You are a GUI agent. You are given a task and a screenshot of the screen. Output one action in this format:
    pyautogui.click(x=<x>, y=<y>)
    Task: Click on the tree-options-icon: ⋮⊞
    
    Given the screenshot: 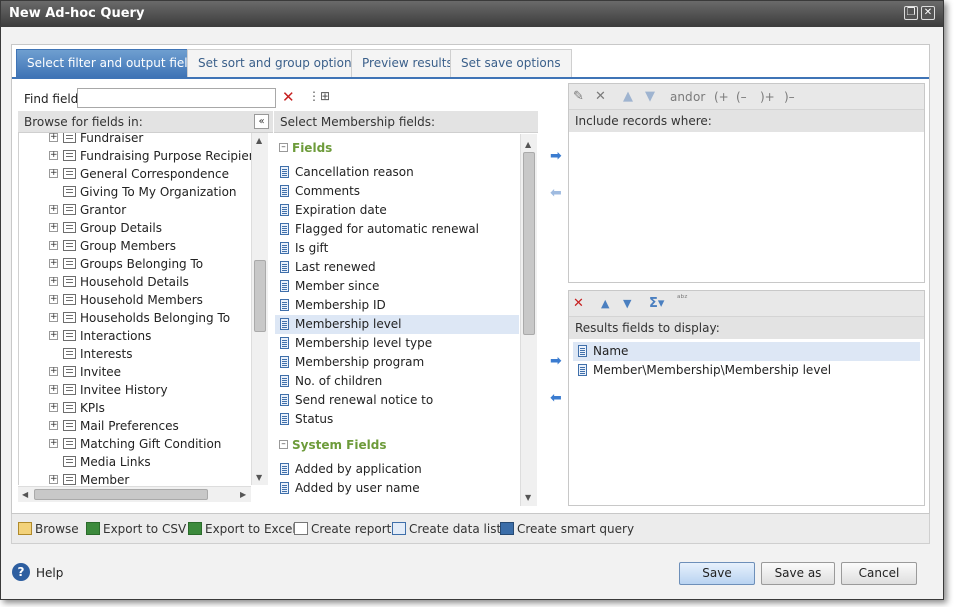 What is the action you would take?
    pyautogui.click(x=319, y=96)
    